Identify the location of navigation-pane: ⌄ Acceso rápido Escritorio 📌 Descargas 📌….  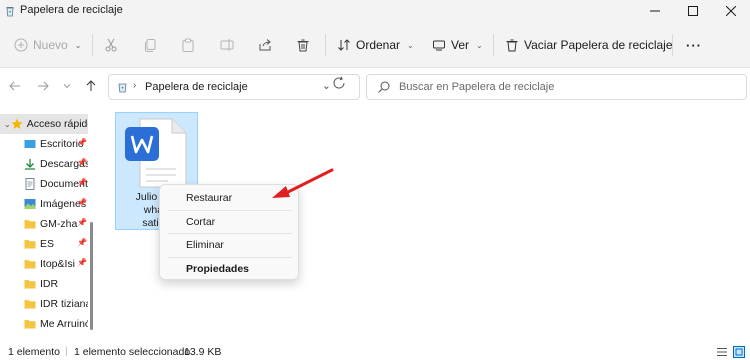
(50, 224).